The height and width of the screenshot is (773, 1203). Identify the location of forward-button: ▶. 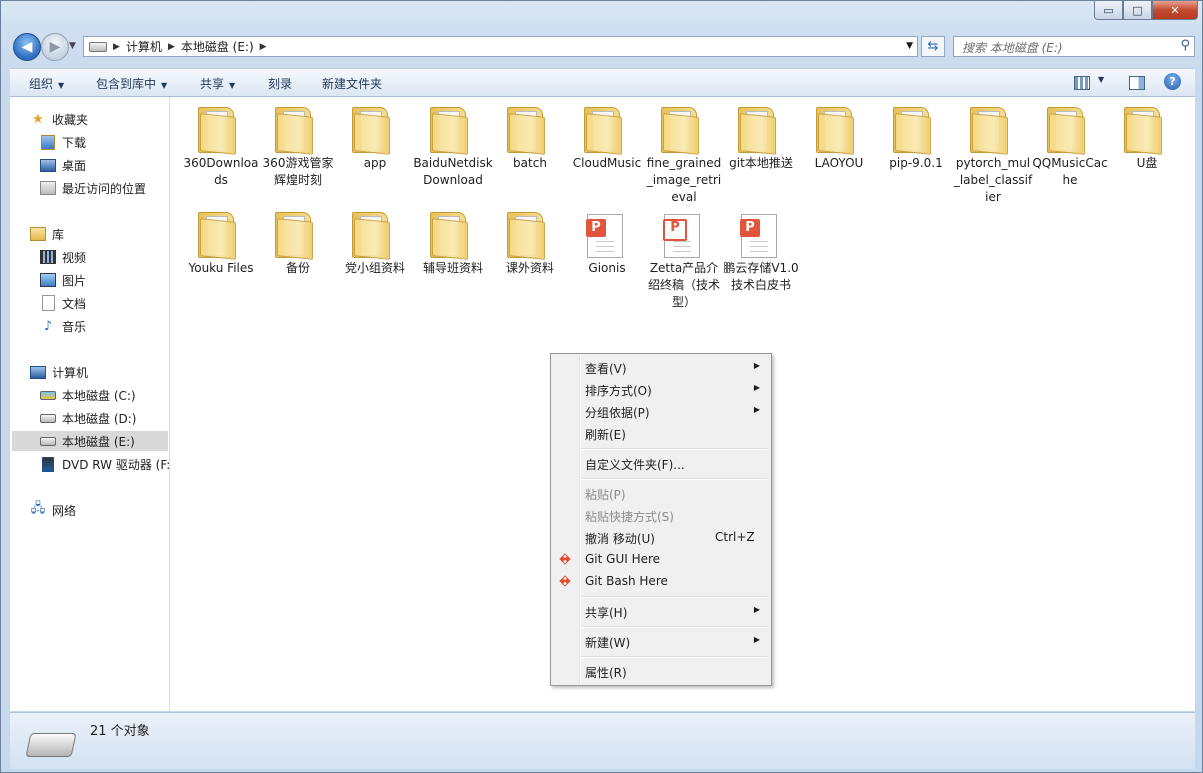
(55, 47).